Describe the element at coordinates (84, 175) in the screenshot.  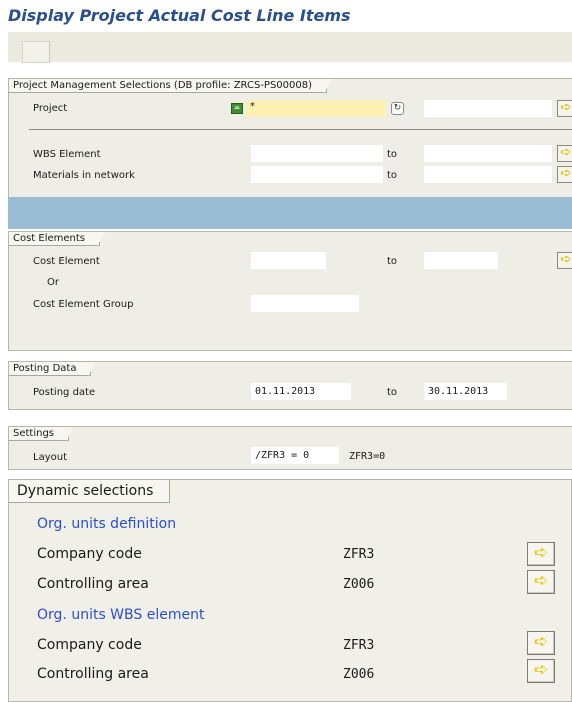
I see `materials-label: Materials in network` at that location.